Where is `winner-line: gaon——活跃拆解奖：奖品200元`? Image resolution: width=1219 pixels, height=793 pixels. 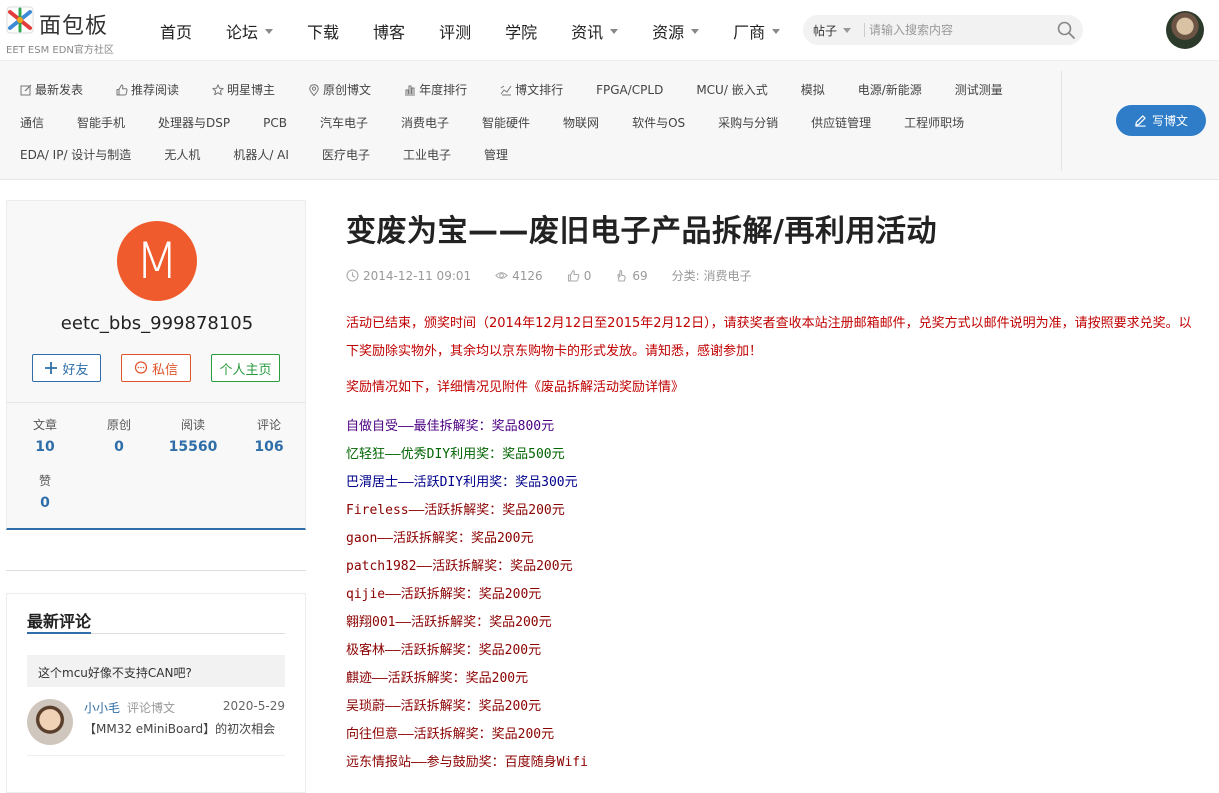 winner-line: gaon——活跃拆解奖：奖品200元 is located at coordinates (440, 538).